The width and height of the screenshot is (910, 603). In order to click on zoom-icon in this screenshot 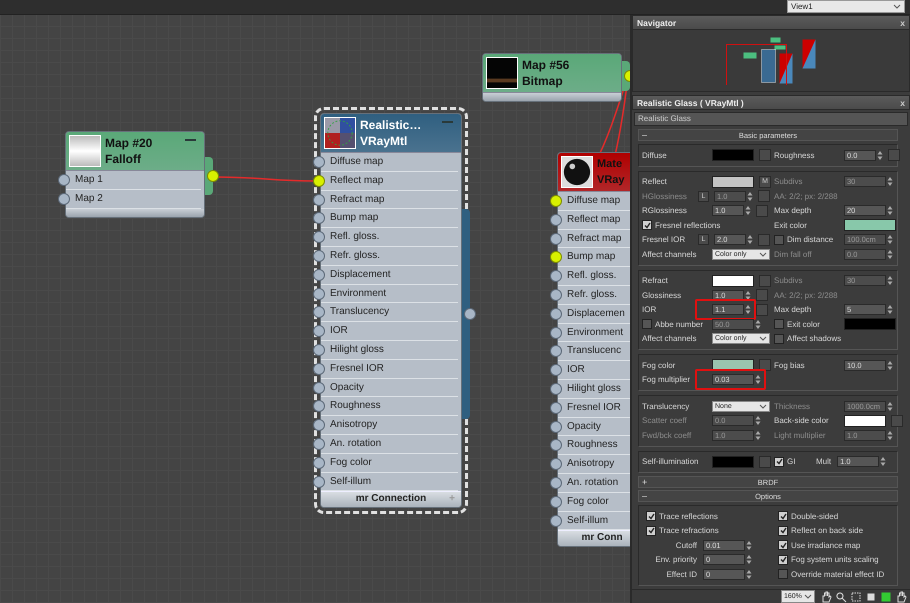, I will do `click(841, 596)`.